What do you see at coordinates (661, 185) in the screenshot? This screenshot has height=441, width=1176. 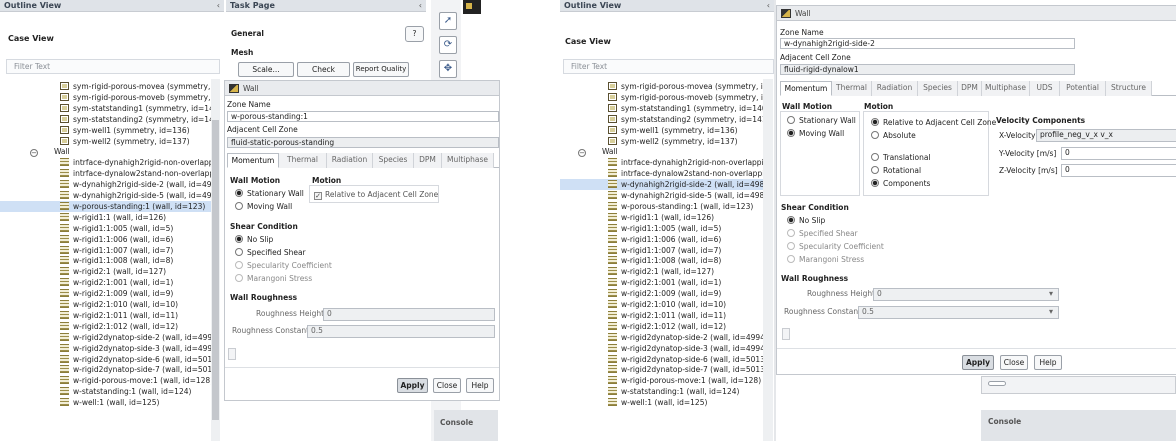 I see `tree-item: w-dynahigh2rigid-side-2 (wall, id=4986` at bounding box center [661, 185].